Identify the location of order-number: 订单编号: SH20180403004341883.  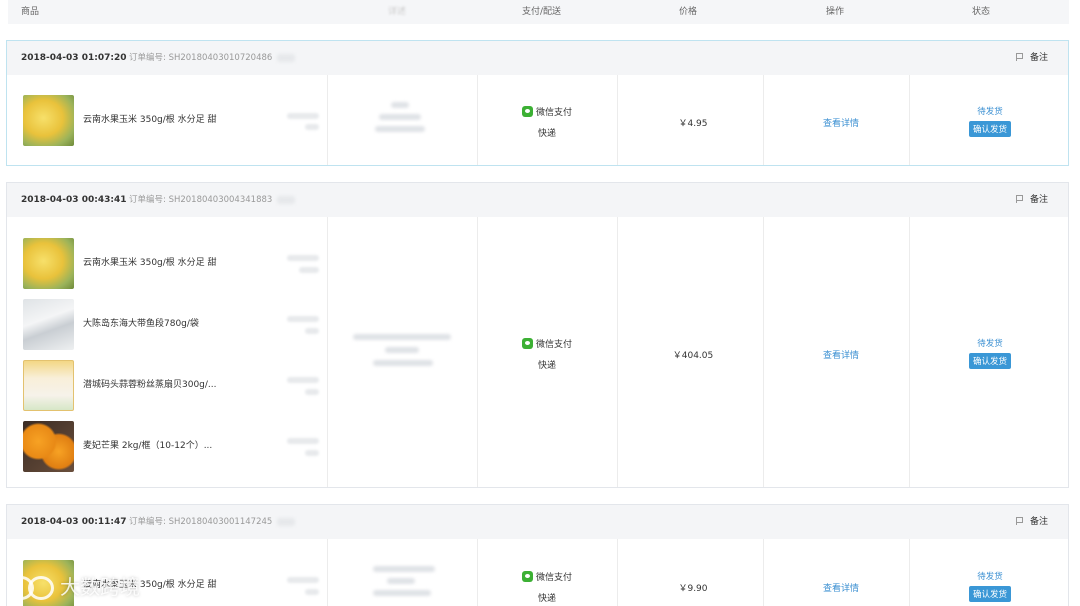
(201, 200).